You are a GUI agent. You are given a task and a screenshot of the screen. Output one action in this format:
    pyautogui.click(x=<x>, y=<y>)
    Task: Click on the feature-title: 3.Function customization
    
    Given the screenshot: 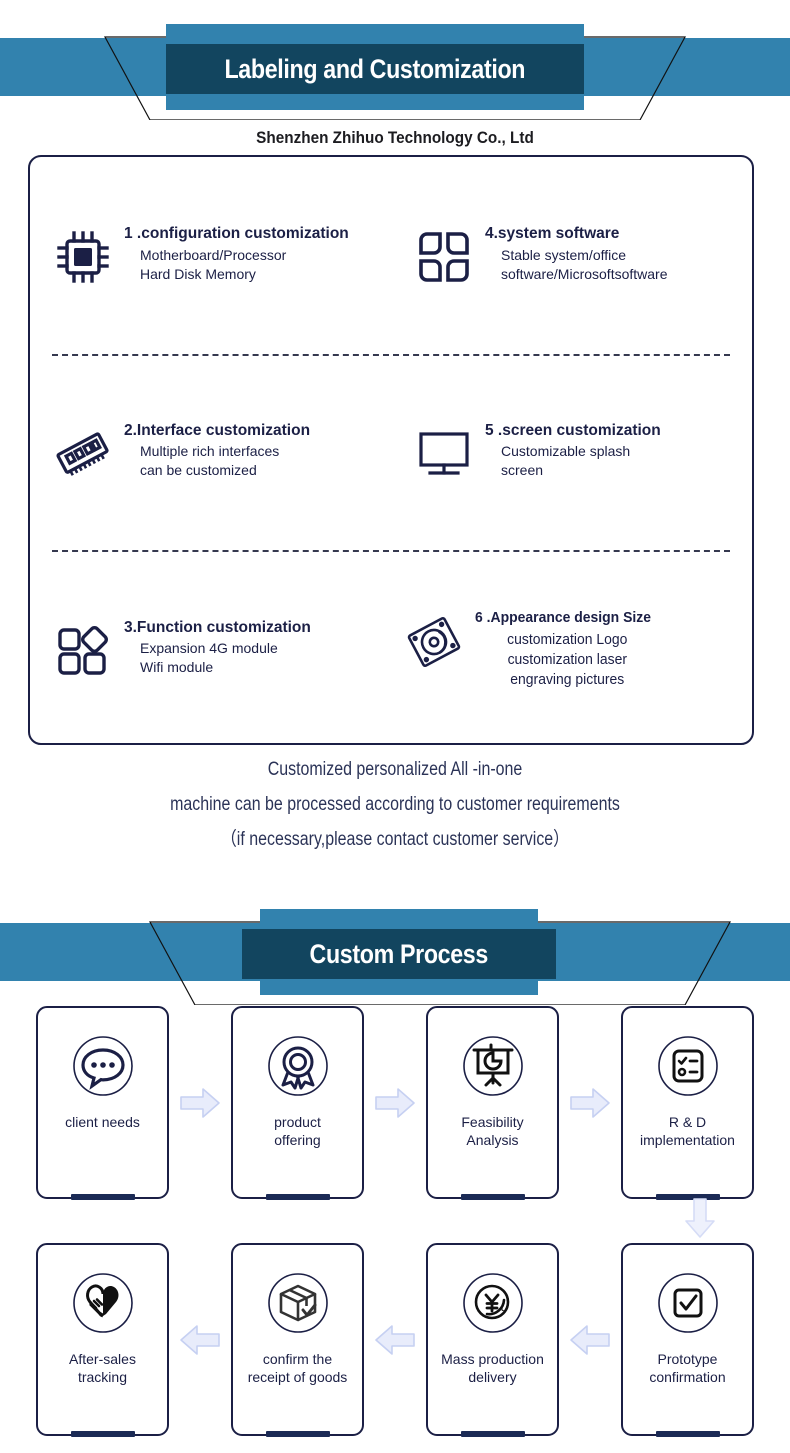 What is the action you would take?
    pyautogui.click(x=217, y=627)
    